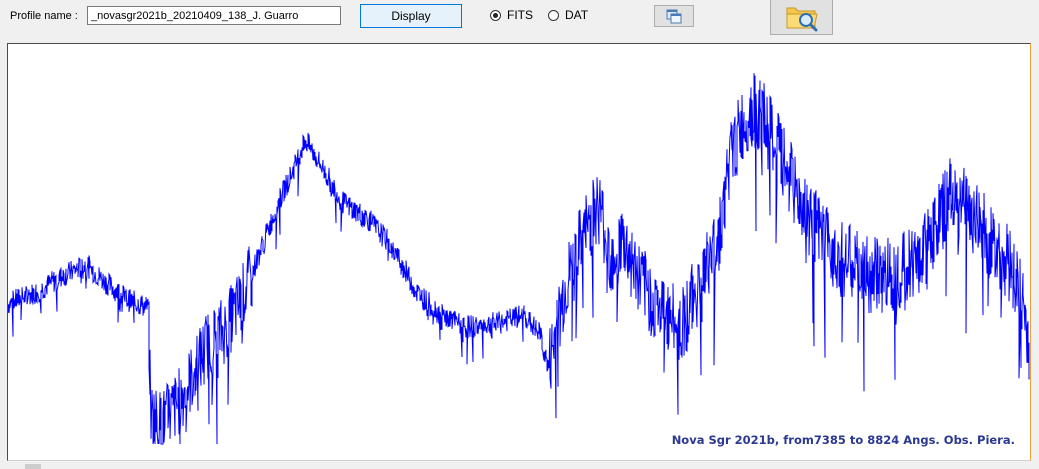 This screenshot has height=469, width=1039. I want to click on radio-dat-label: DAT, so click(577, 15).